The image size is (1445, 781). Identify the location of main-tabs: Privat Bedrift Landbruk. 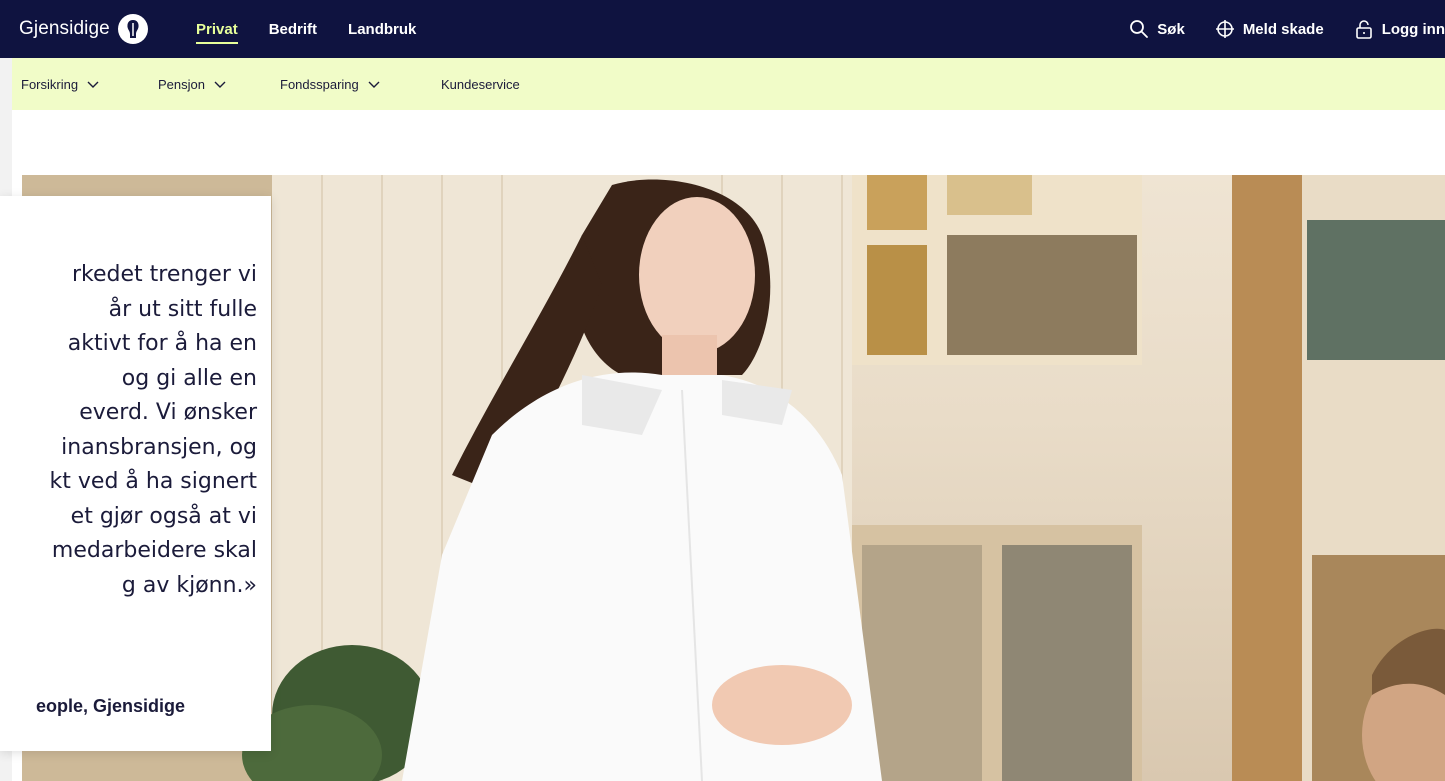
(306, 29).